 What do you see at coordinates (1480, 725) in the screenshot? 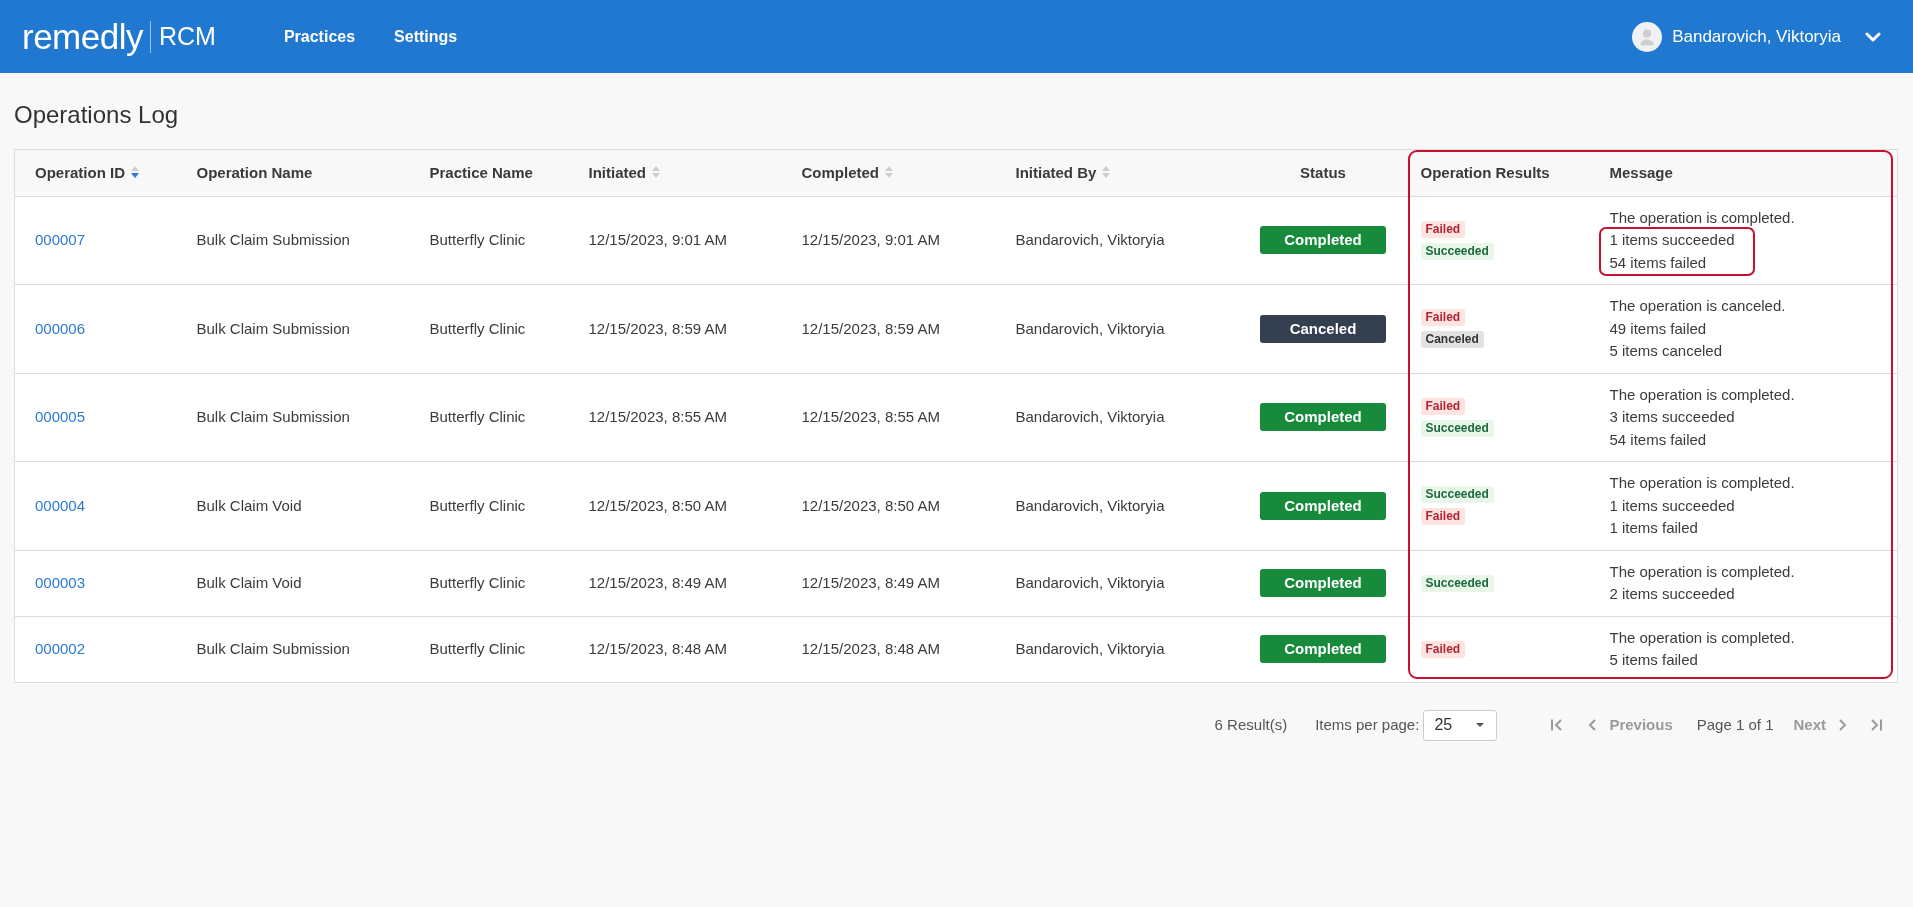
I see `caret-down-icon` at bounding box center [1480, 725].